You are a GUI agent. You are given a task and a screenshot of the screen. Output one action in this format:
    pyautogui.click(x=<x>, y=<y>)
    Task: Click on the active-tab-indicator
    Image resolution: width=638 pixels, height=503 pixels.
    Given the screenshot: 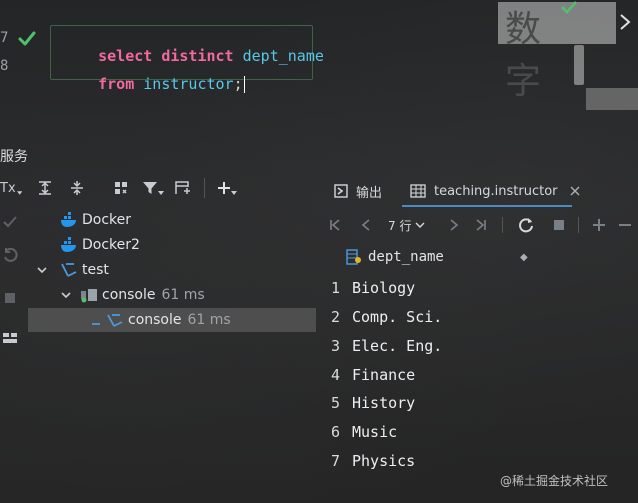 What is the action you would take?
    pyautogui.click(x=487, y=206)
    